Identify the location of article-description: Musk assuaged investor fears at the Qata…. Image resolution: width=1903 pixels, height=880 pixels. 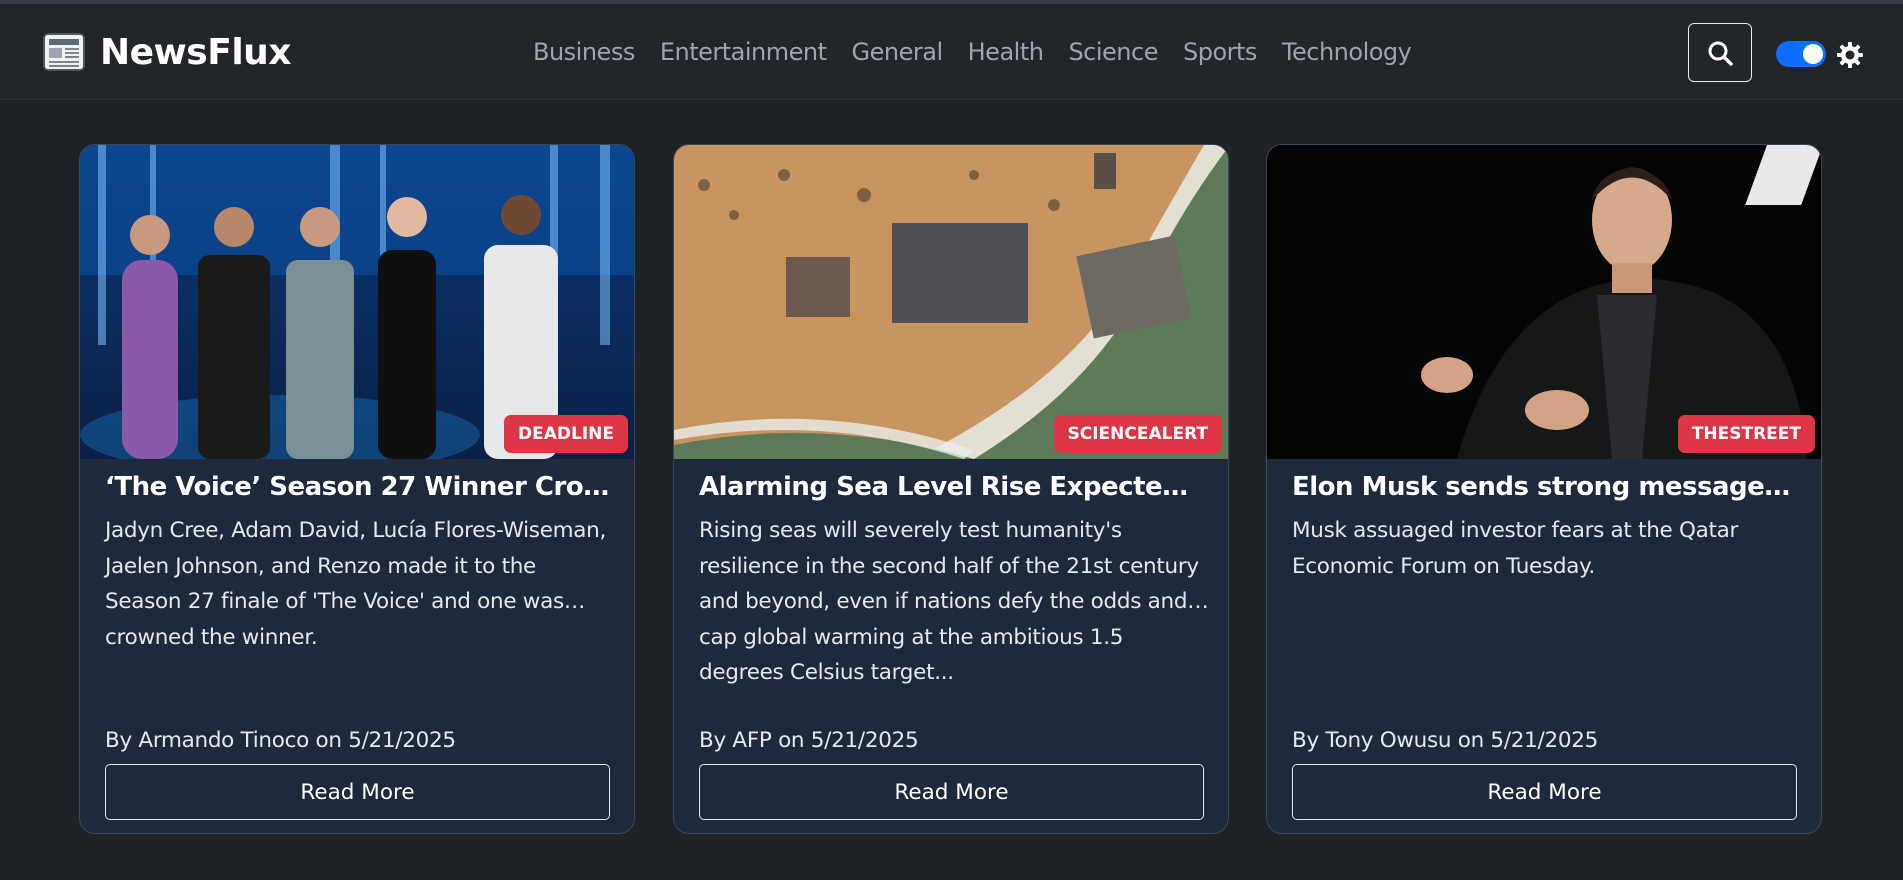
(1515, 548).